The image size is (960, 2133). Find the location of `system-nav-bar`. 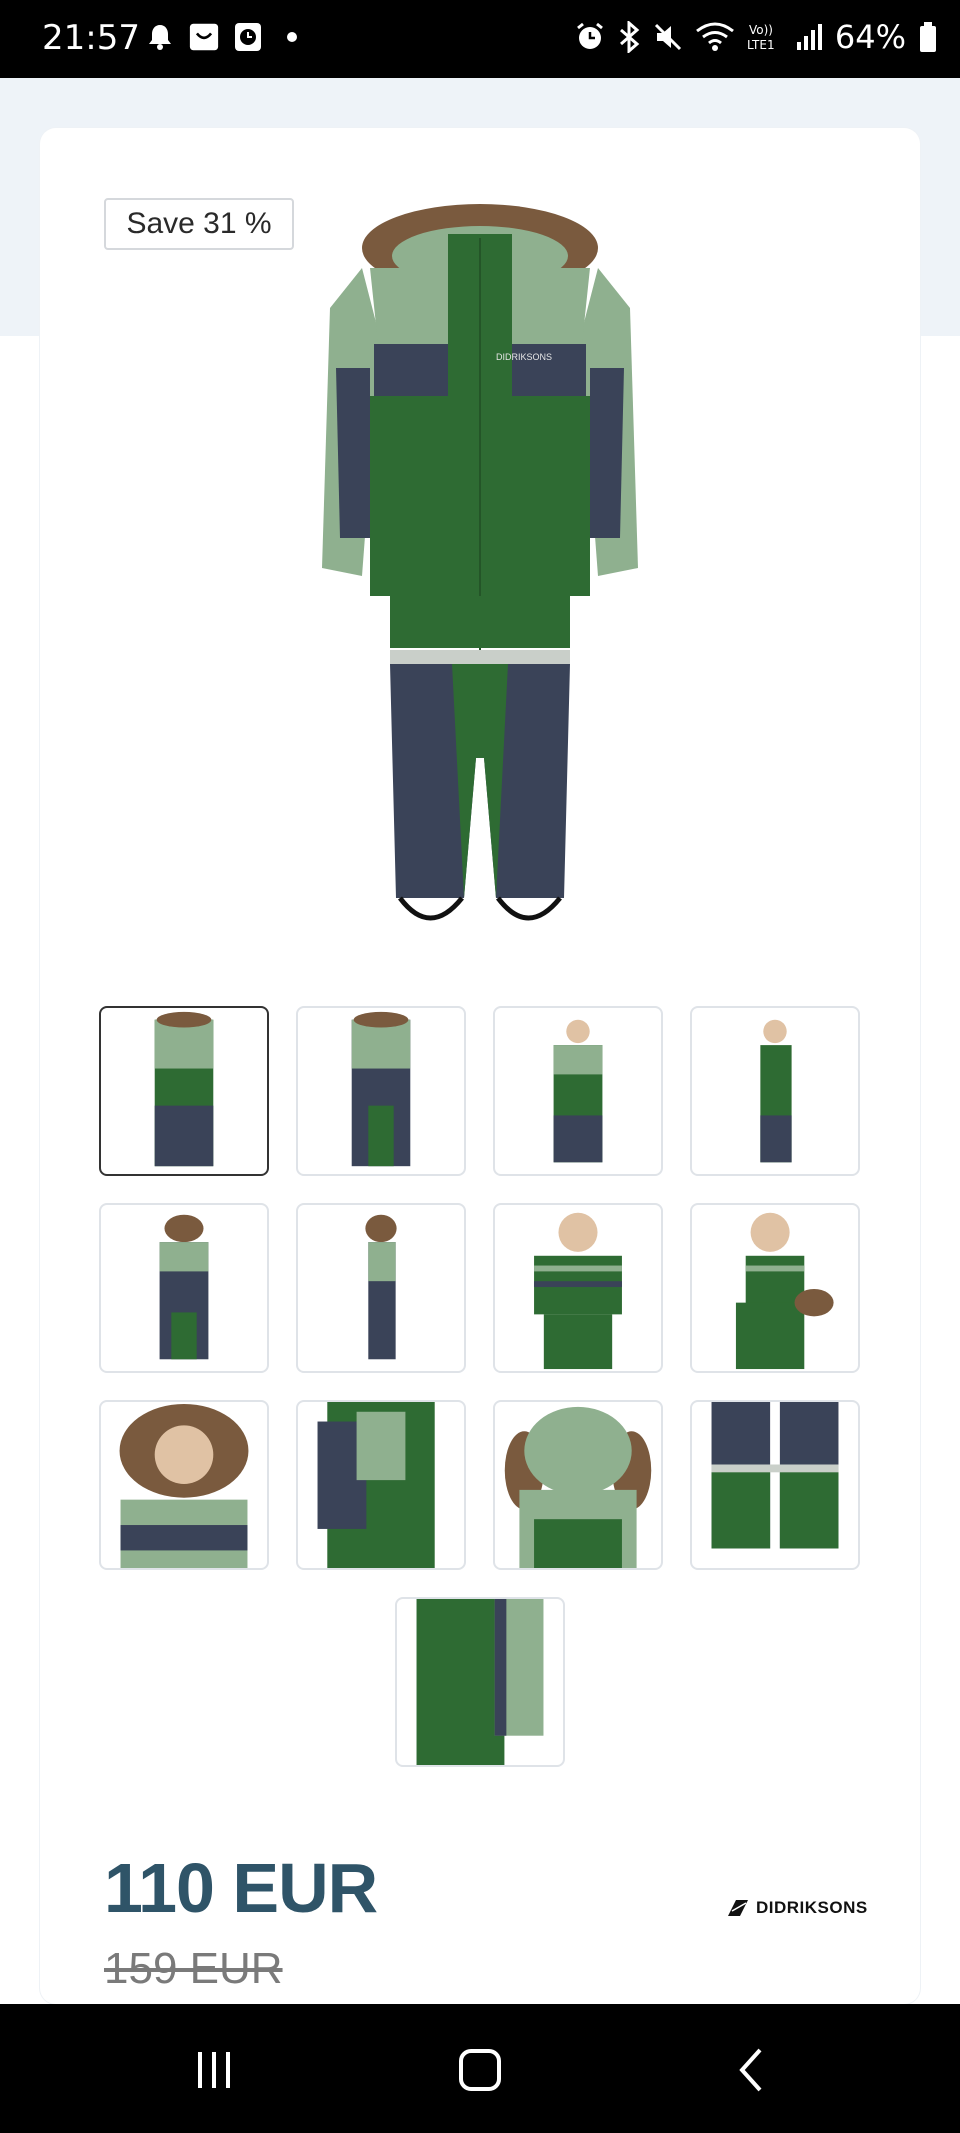

system-nav-bar is located at coordinates (480, 2068).